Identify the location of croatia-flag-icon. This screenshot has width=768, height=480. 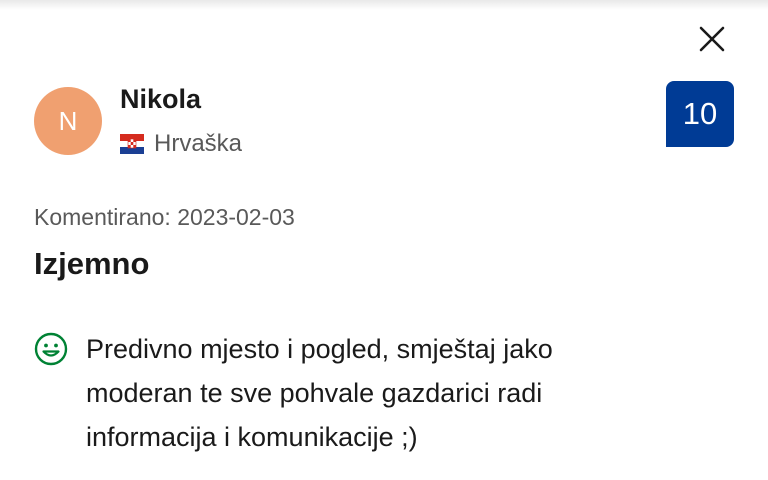
(132, 144).